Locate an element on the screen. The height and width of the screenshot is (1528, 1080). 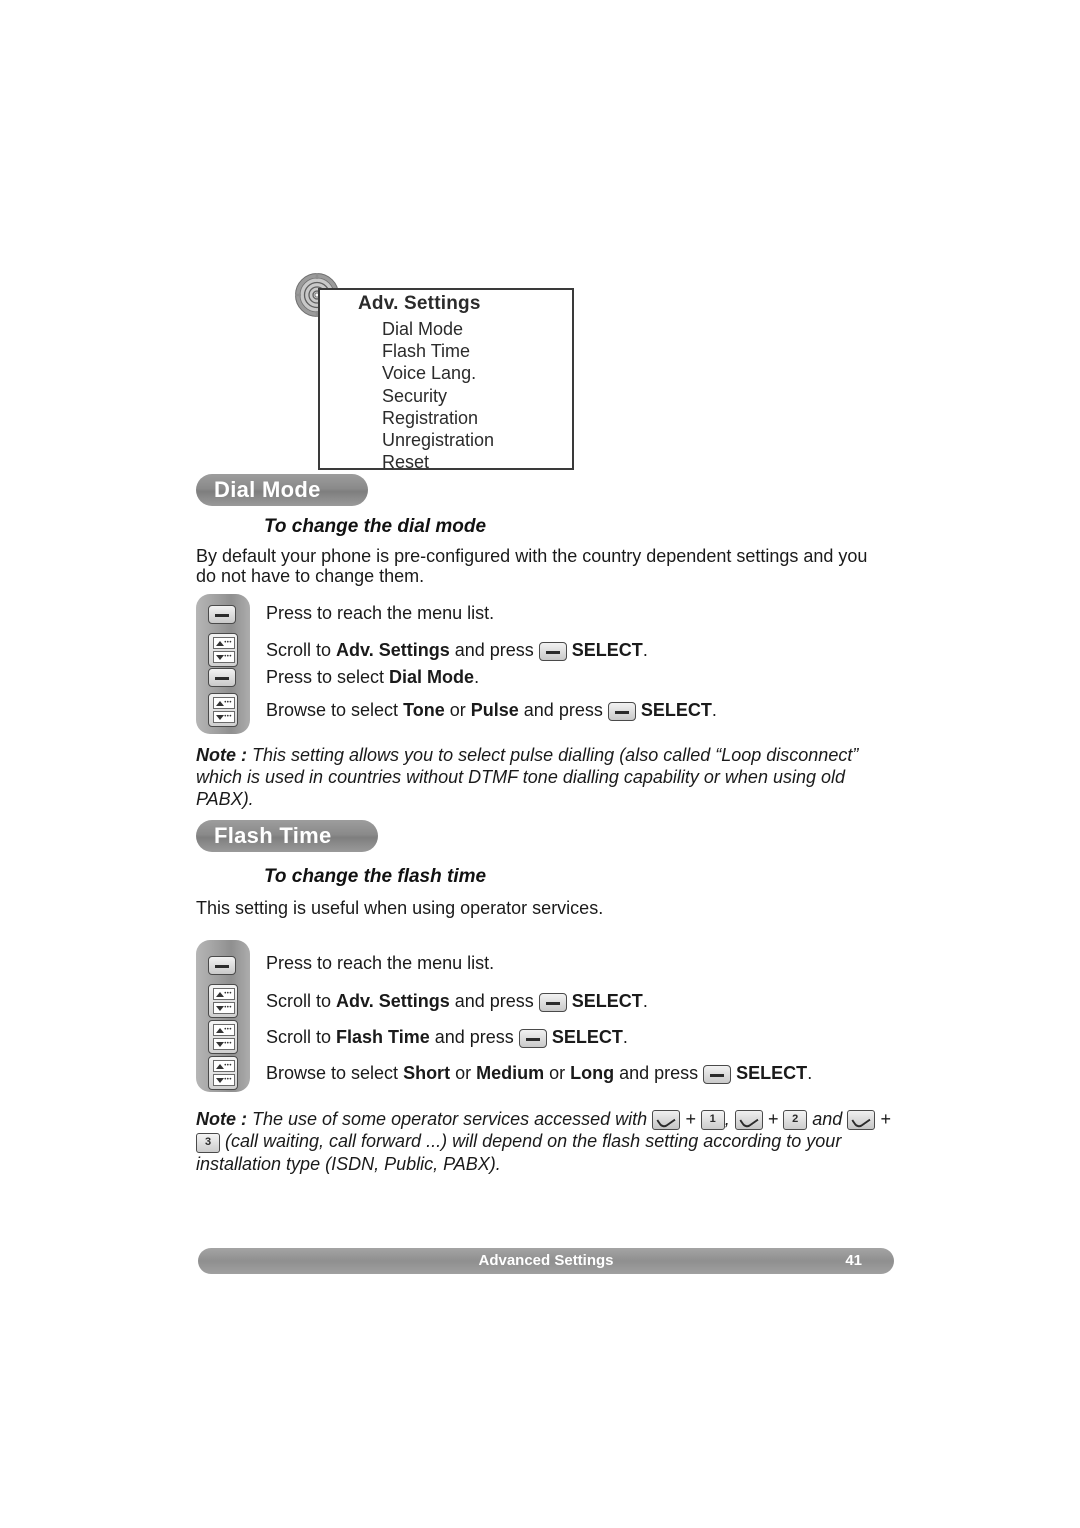
menu-item: Security is located at coordinates (415, 395).